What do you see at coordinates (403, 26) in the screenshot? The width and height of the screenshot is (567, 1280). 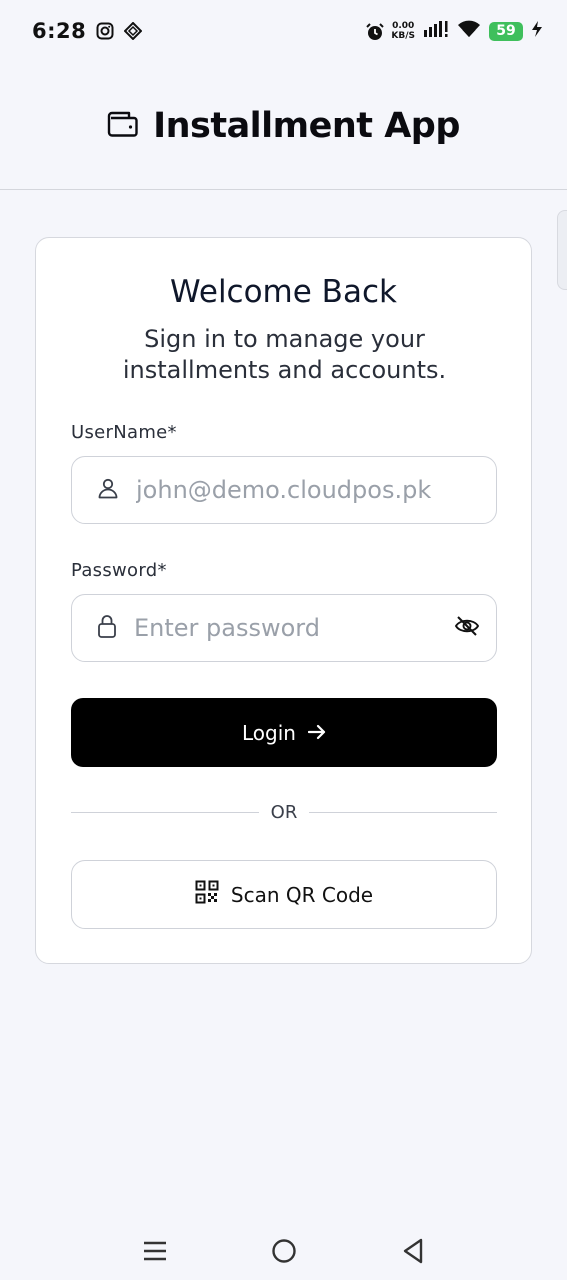 I see `net-speed-value: 0.00` at bounding box center [403, 26].